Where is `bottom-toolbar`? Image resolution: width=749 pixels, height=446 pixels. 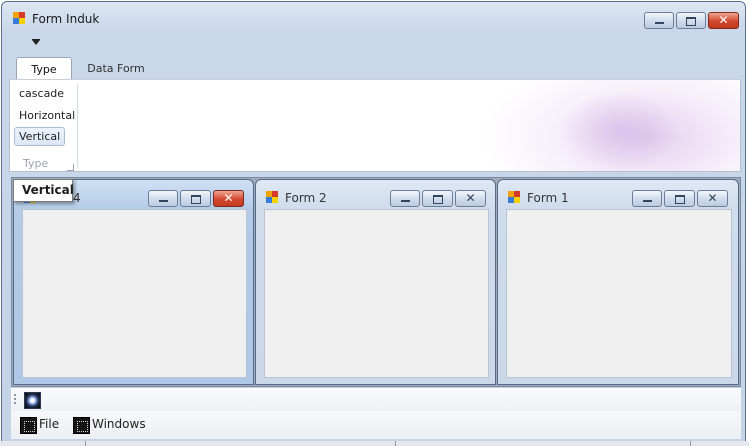 bottom-toolbar is located at coordinates (376, 399).